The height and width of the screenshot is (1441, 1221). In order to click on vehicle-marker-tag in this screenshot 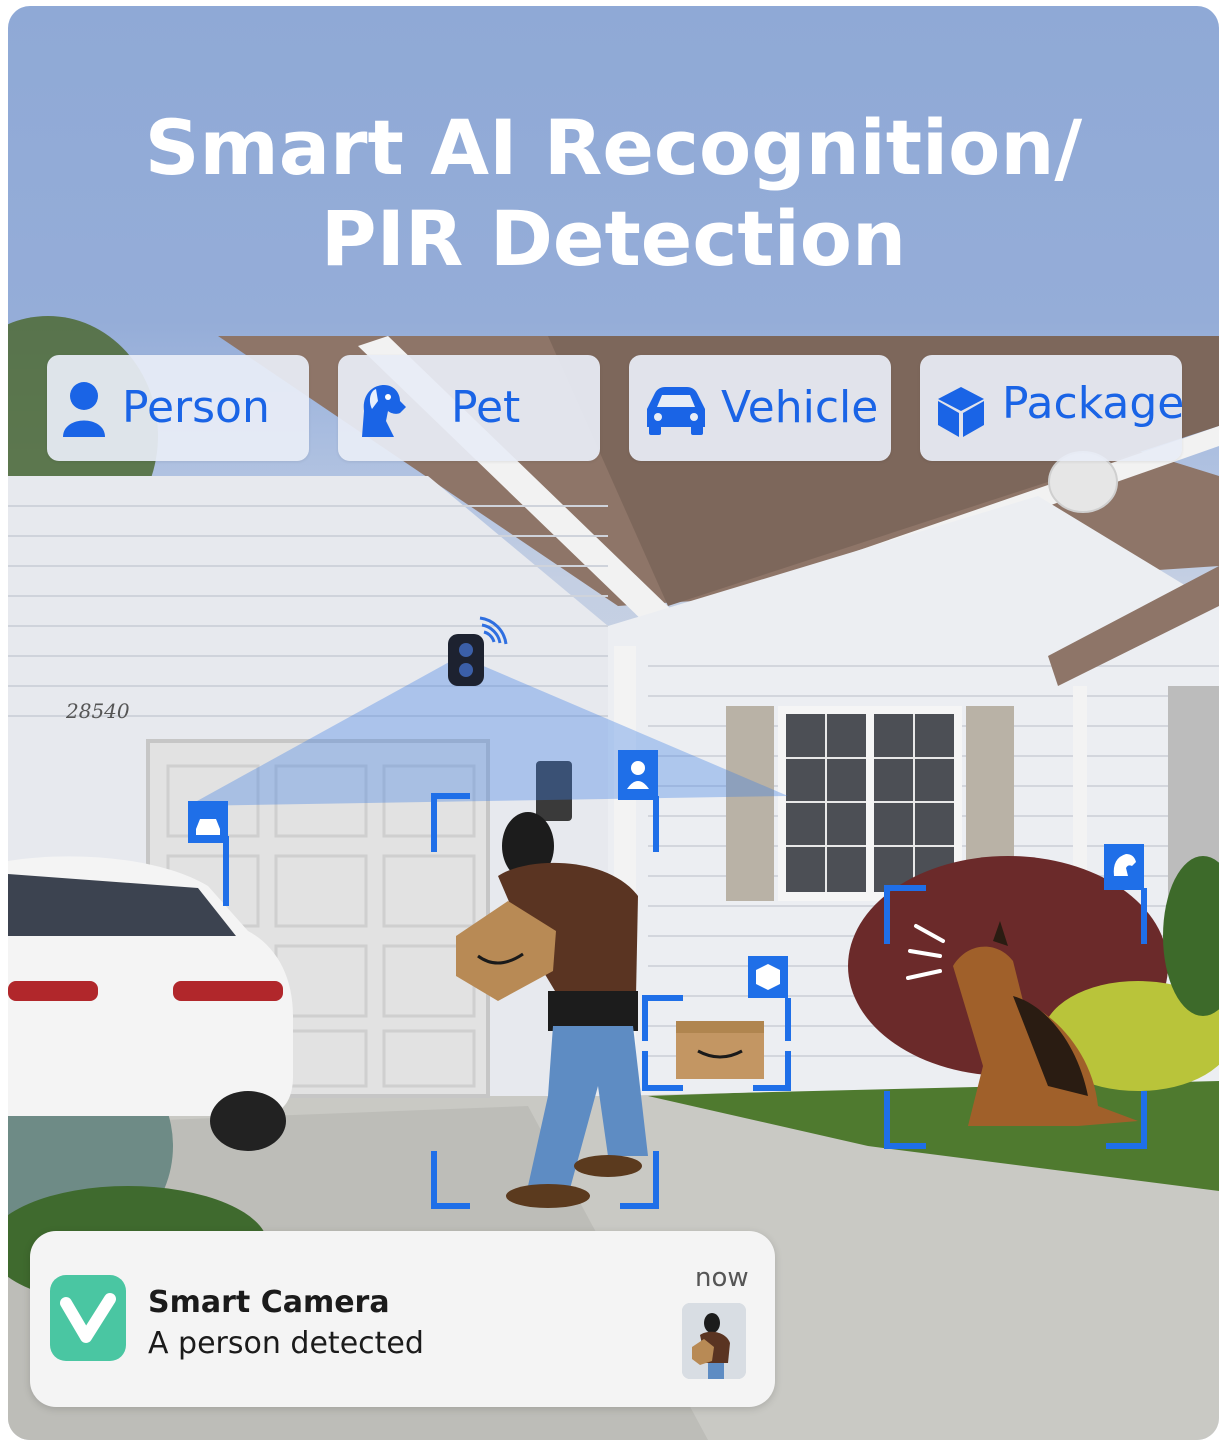, I will do `click(208, 822)`.